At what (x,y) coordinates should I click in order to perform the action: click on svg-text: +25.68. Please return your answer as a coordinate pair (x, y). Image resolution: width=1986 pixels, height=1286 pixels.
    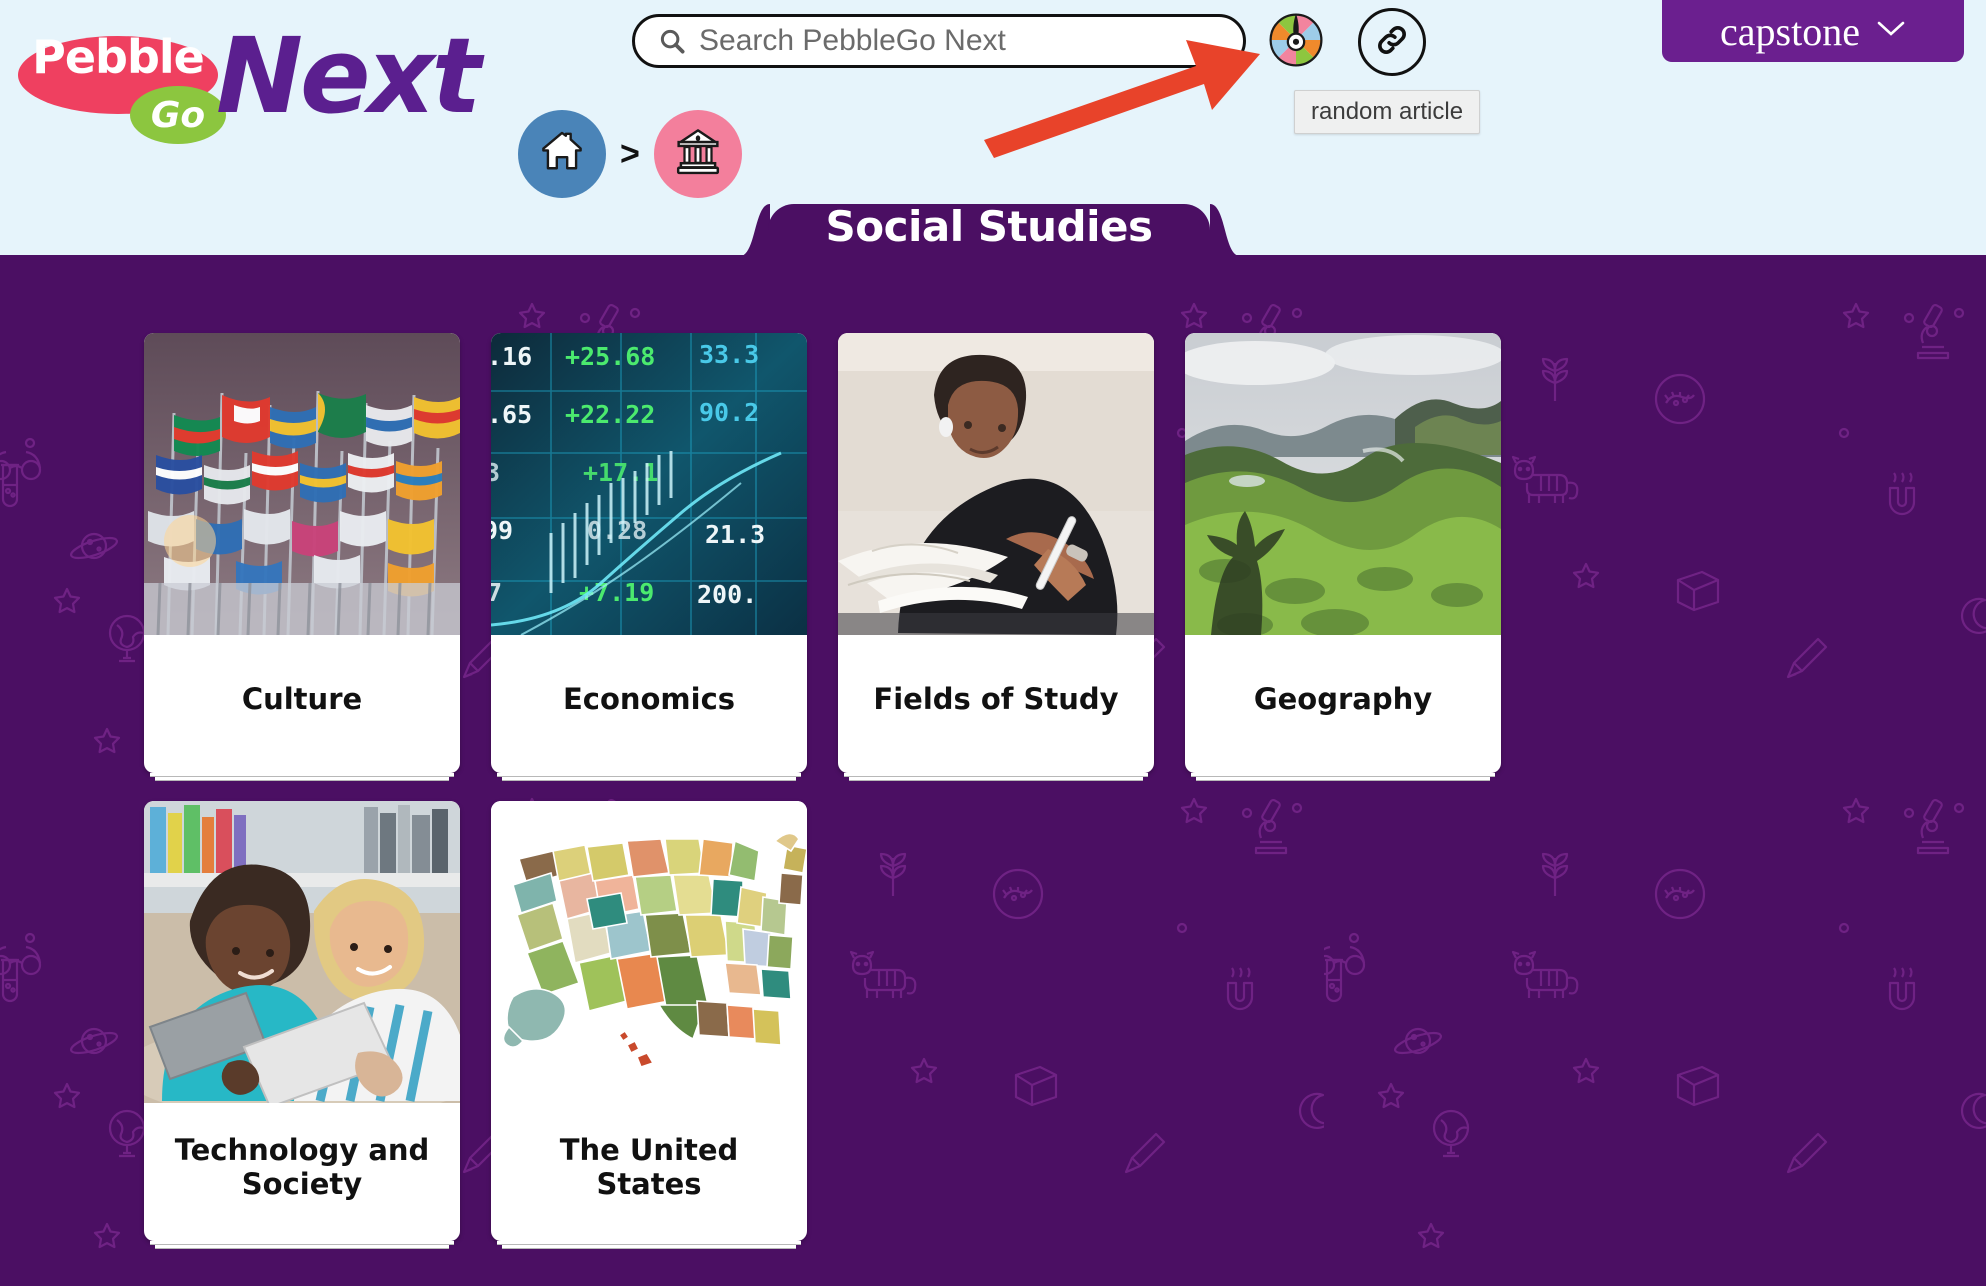
    Looking at the image, I should click on (610, 356).